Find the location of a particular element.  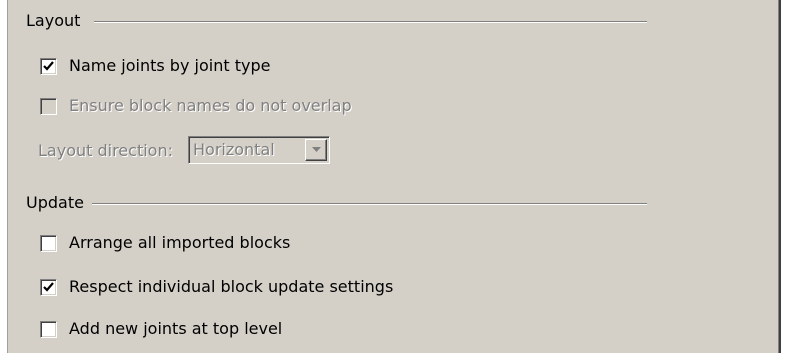

ensure-names-checkbox-row: Ensure block names do not overlap is located at coordinates (196, 106).